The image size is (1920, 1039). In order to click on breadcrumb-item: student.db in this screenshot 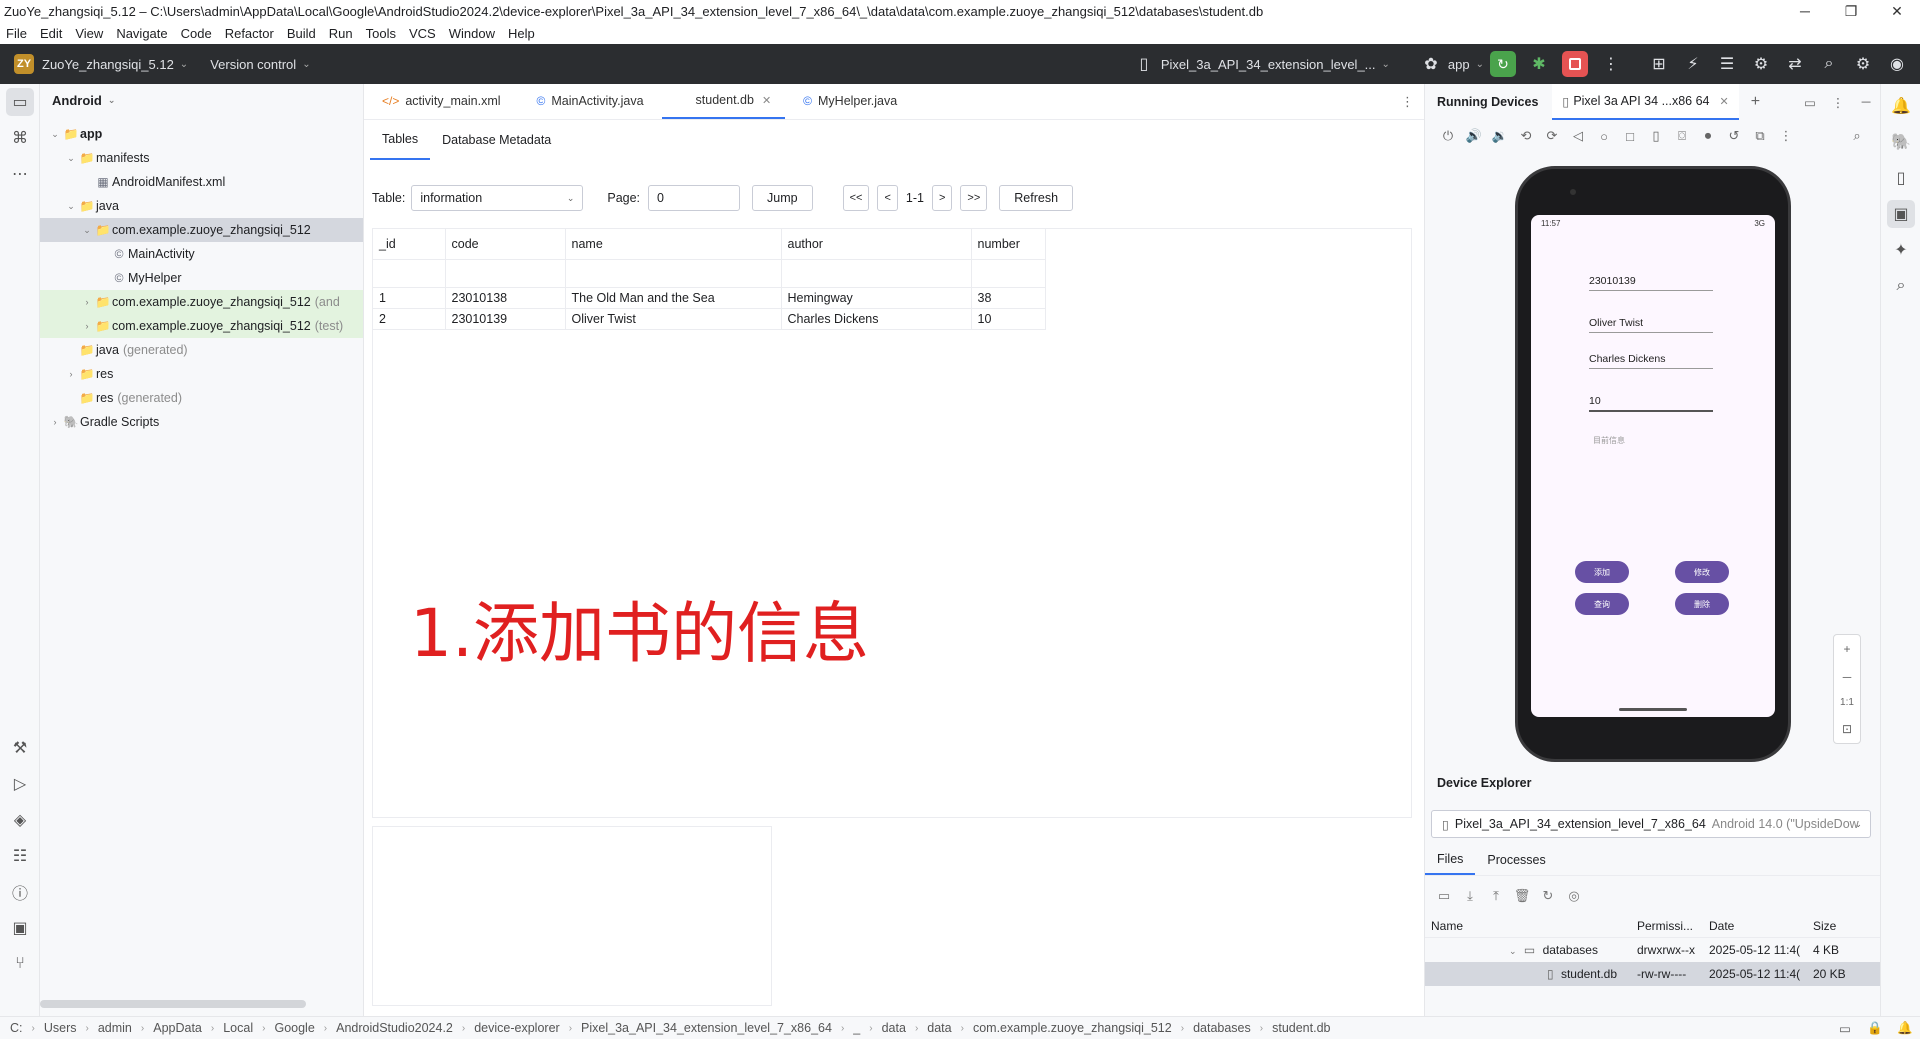, I will do `click(1301, 1028)`.